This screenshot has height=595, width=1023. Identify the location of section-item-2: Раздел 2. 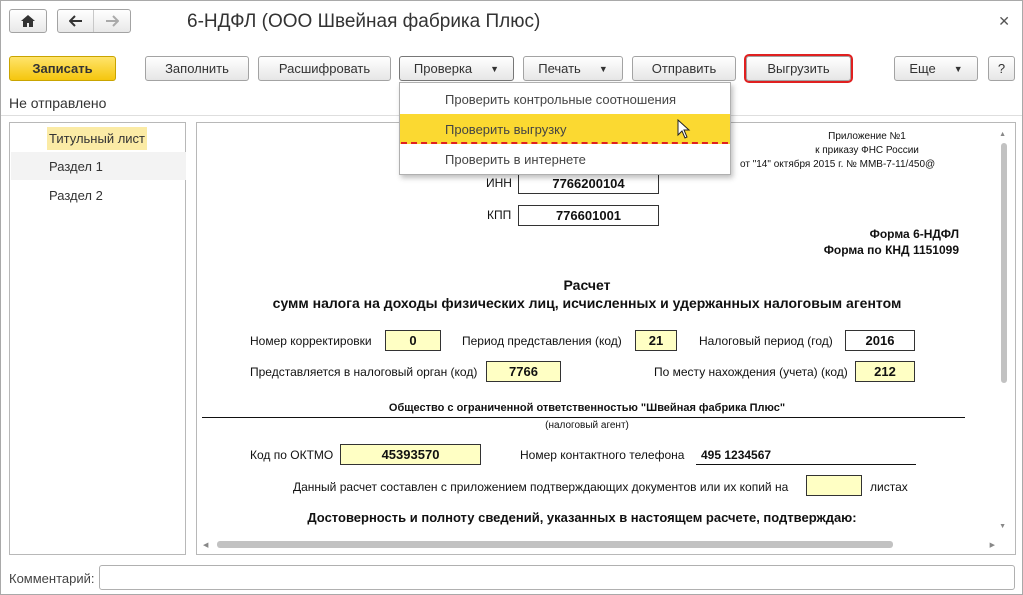
(98, 195).